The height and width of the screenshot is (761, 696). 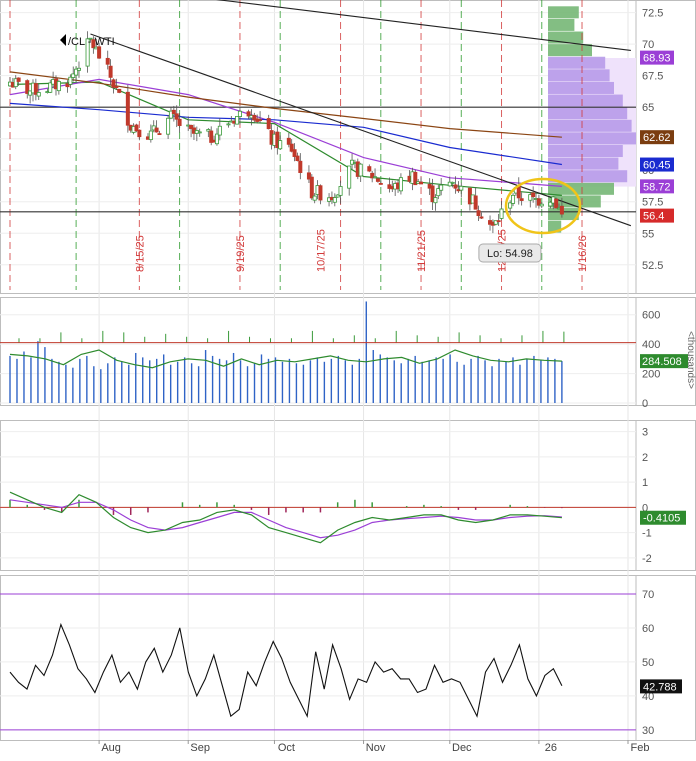 What do you see at coordinates (657, 187) in the screenshot?
I see `value-badge-label: 58.72` at bounding box center [657, 187].